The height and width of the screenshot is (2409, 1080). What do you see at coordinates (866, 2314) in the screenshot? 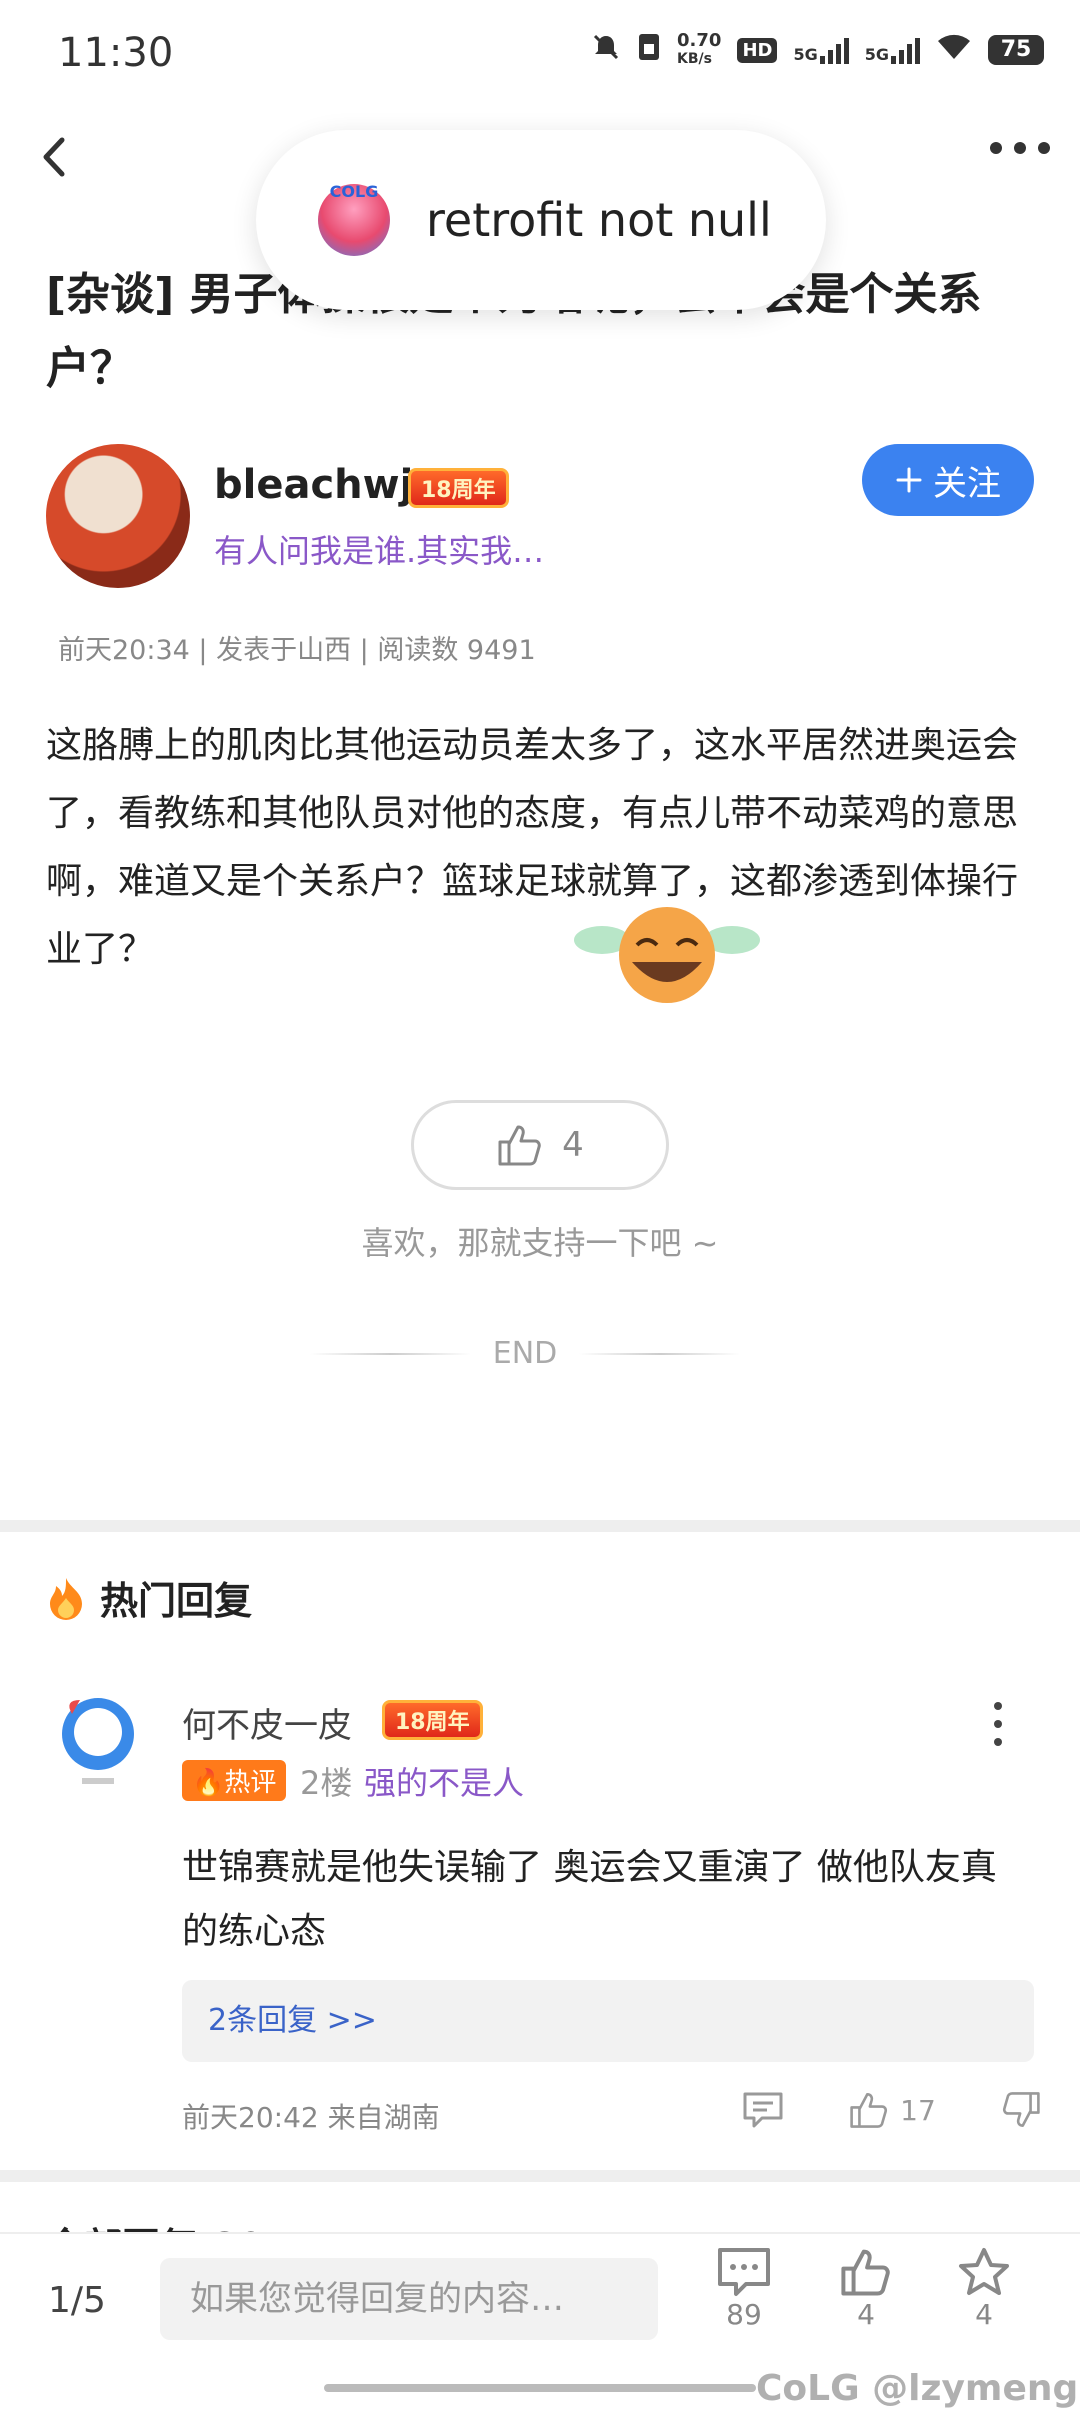
I see `like-post-count: 4` at bounding box center [866, 2314].